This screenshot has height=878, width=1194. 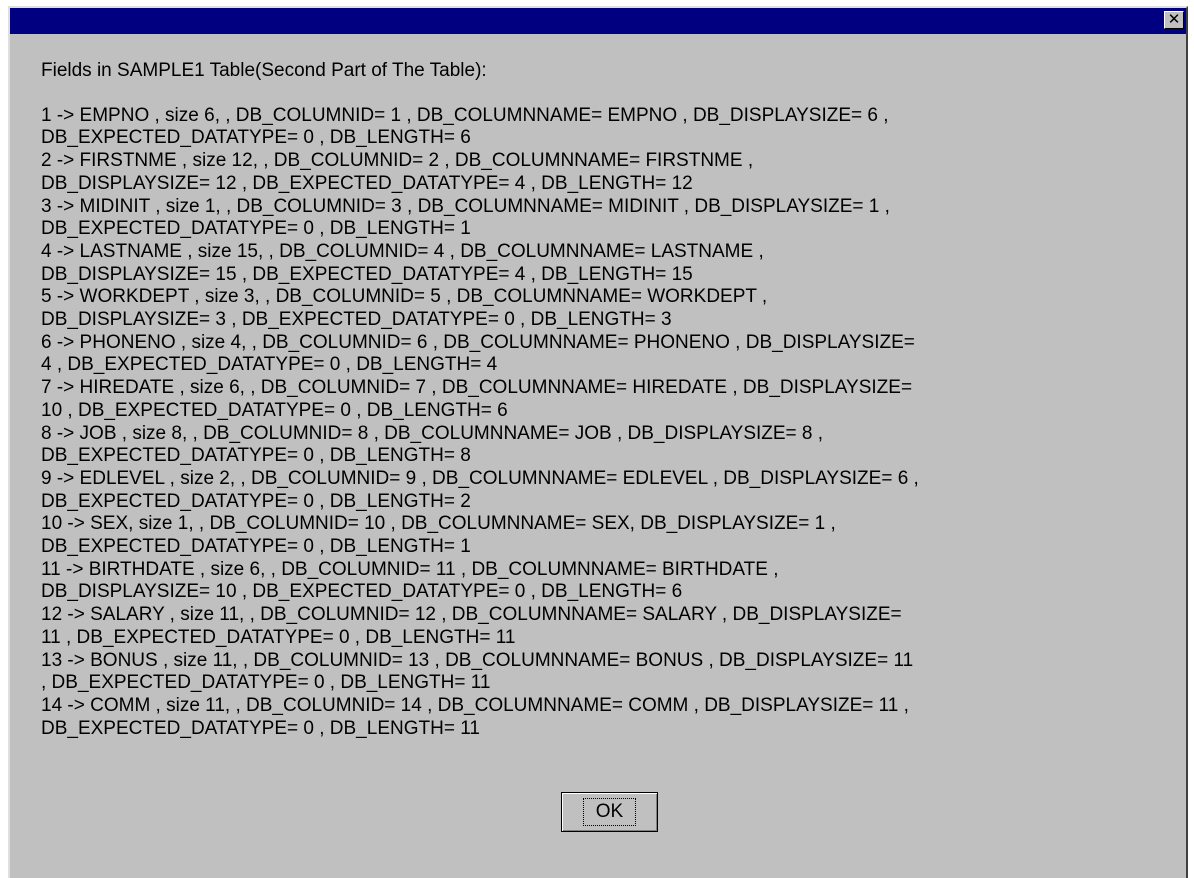 What do you see at coordinates (260, 728) in the screenshot?
I see `field-continuation-line: DB_EXPECTED_DATATYPE= 0 , DB_LENGTH= 11` at bounding box center [260, 728].